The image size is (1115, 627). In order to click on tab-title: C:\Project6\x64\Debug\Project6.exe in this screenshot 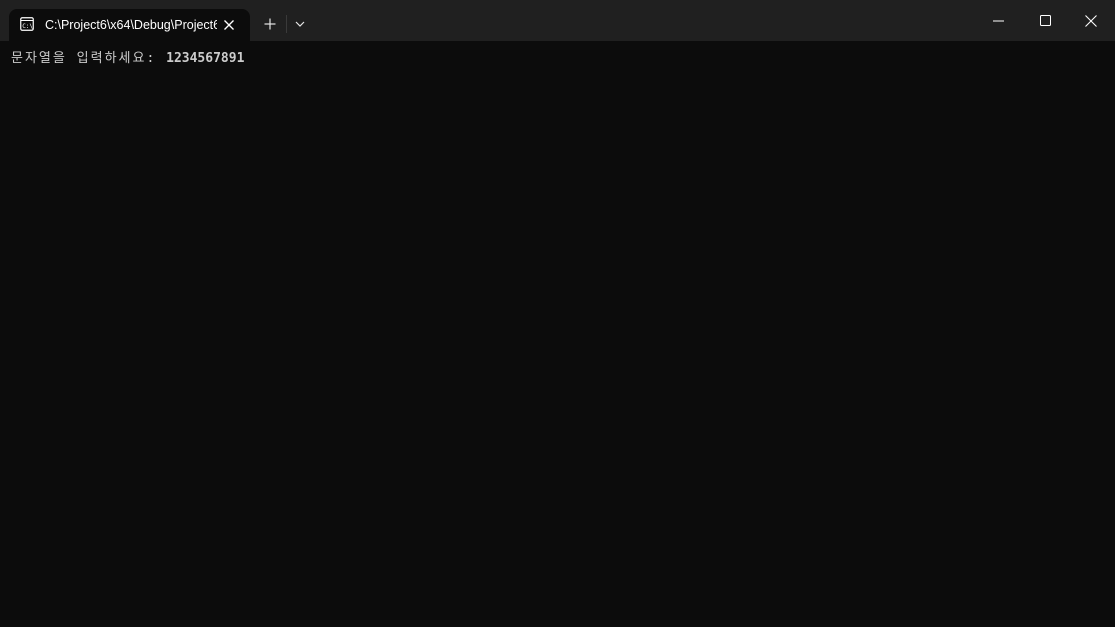, I will do `click(131, 25)`.